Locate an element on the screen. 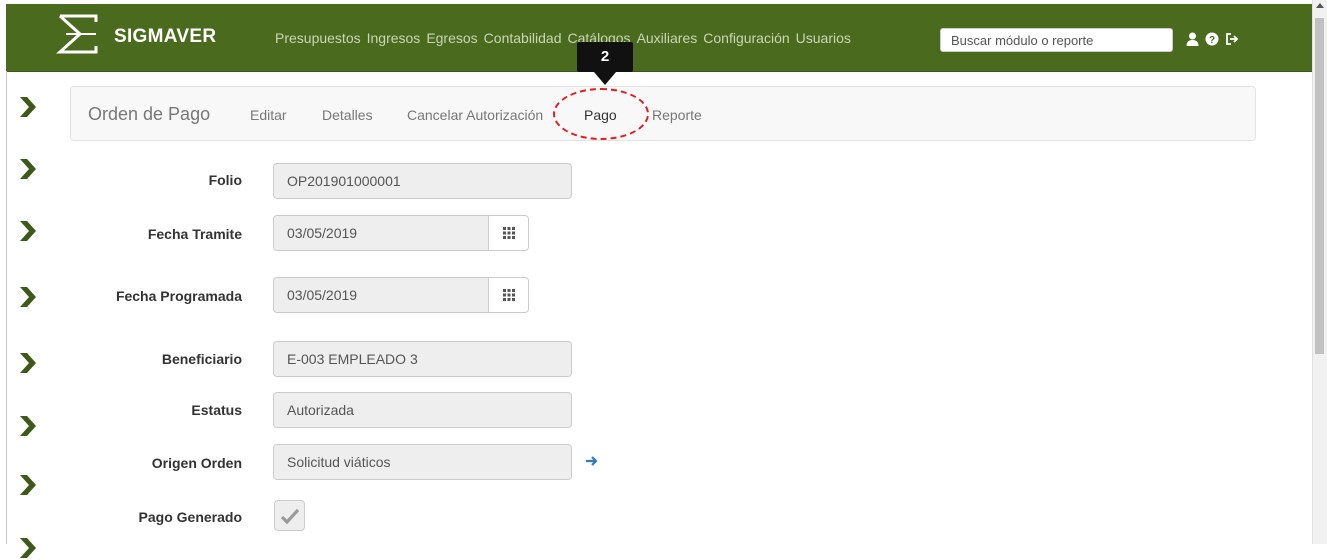  fecha-programada-calendar-button is located at coordinates (508, 295).